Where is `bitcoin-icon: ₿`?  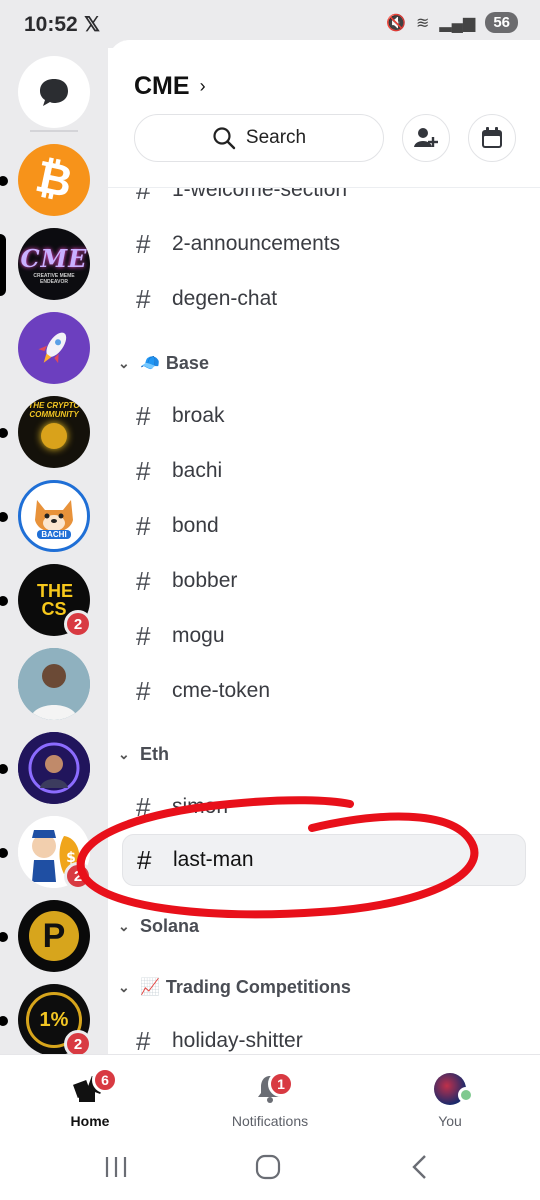 bitcoin-icon: ₿ is located at coordinates (54, 179).